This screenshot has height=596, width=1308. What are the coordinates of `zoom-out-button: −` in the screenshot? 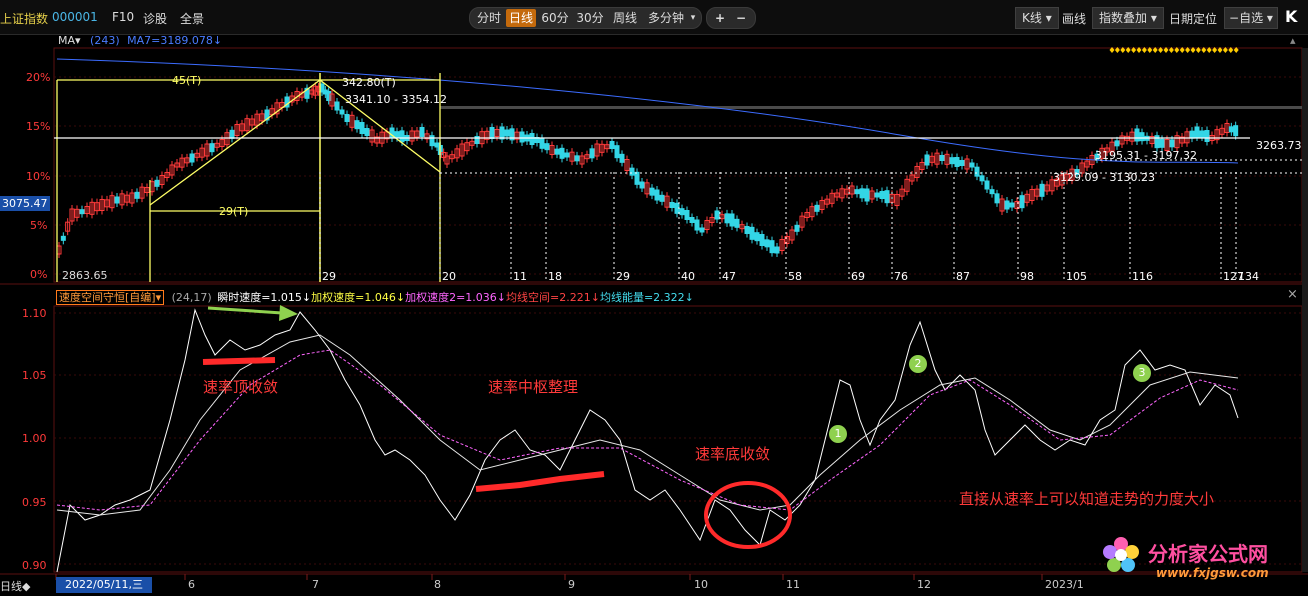 It's located at (741, 18).